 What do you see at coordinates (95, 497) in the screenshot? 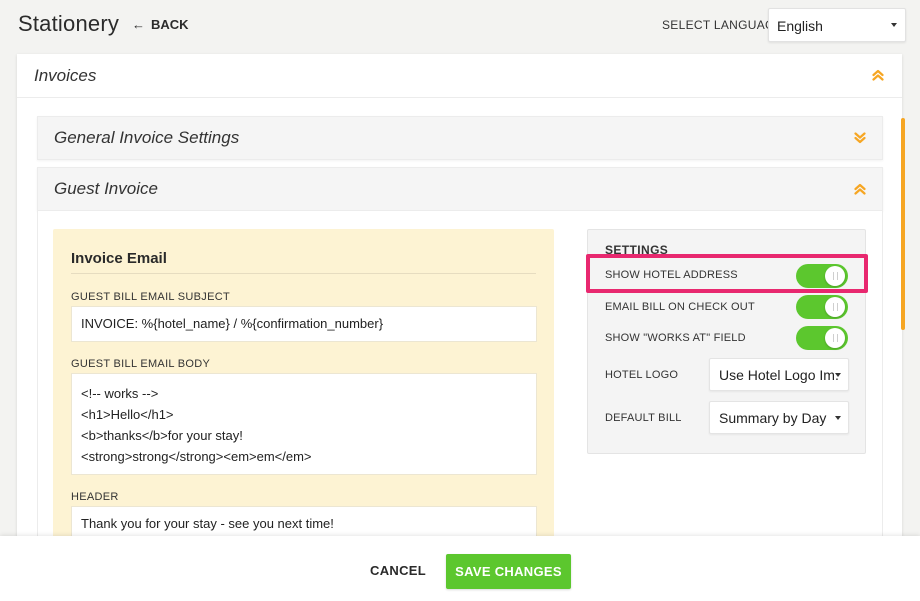
I see `header-label: HEADER` at bounding box center [95, 497].